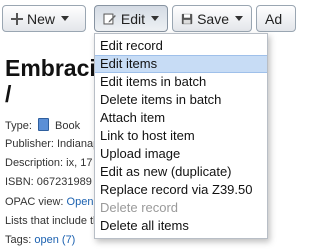 The image size is (320, 249). I want to click on record-lists-row: Lists that include th, so click(52, 221).